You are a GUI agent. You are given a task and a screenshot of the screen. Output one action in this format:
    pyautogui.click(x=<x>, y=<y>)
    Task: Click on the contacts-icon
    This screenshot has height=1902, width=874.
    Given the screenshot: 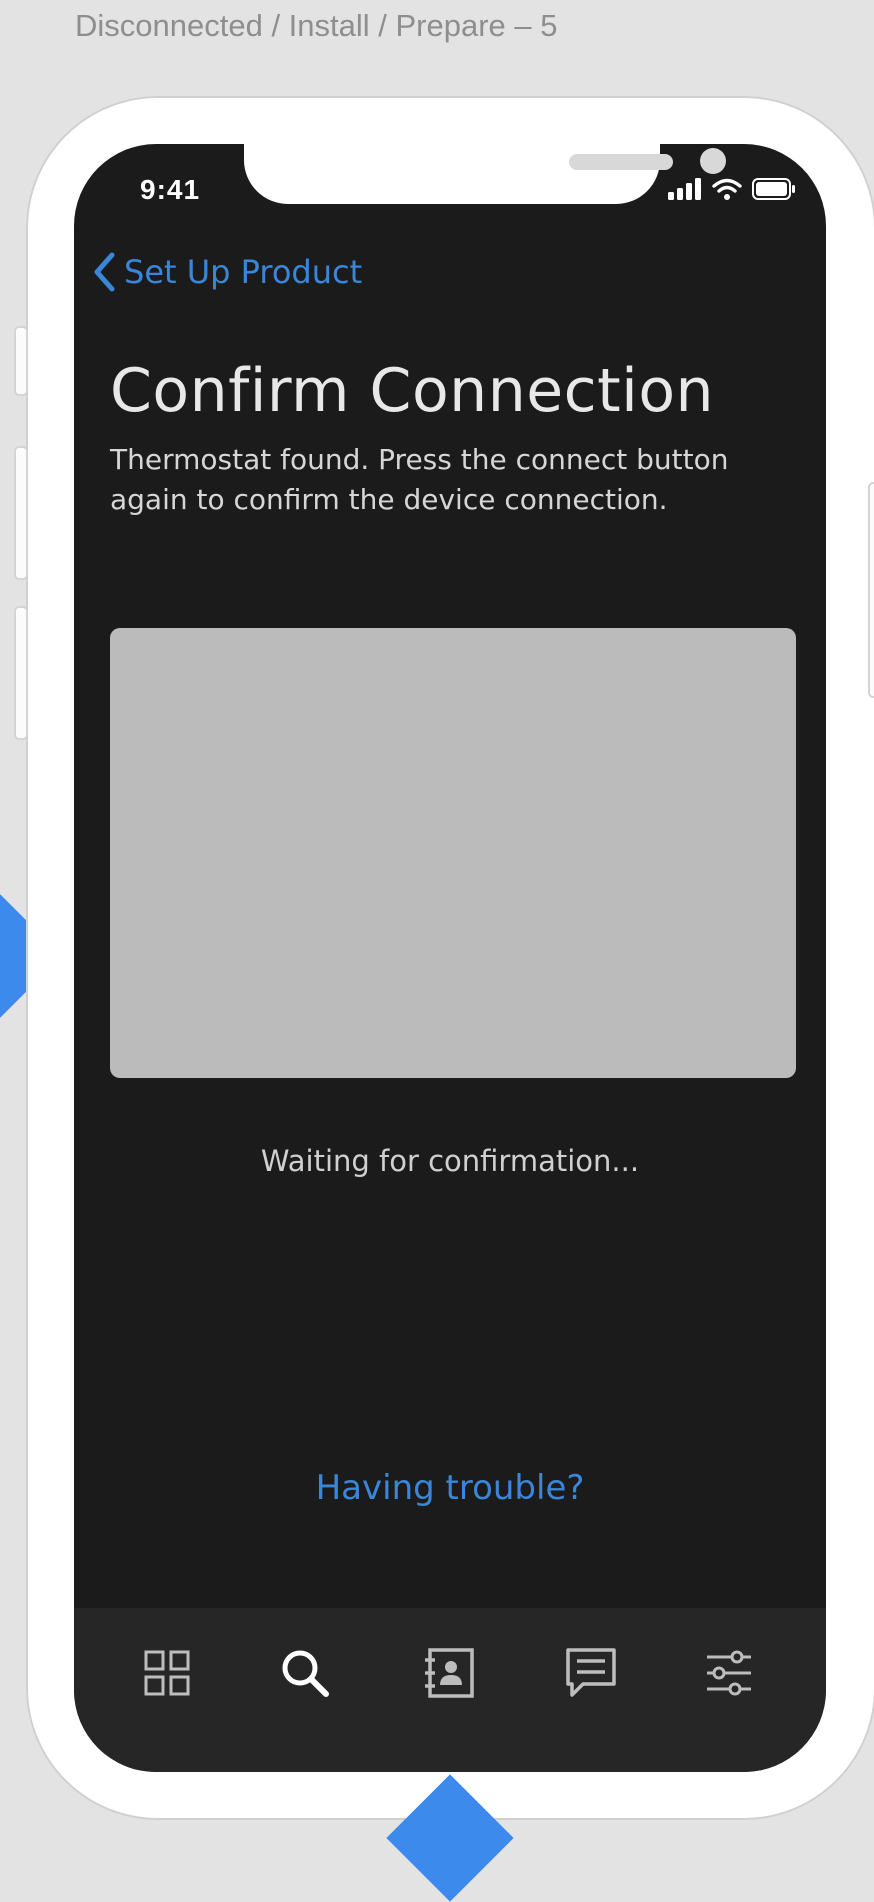 What is the action you would take?
    pyautogui.click(x=449, y=1673)
    